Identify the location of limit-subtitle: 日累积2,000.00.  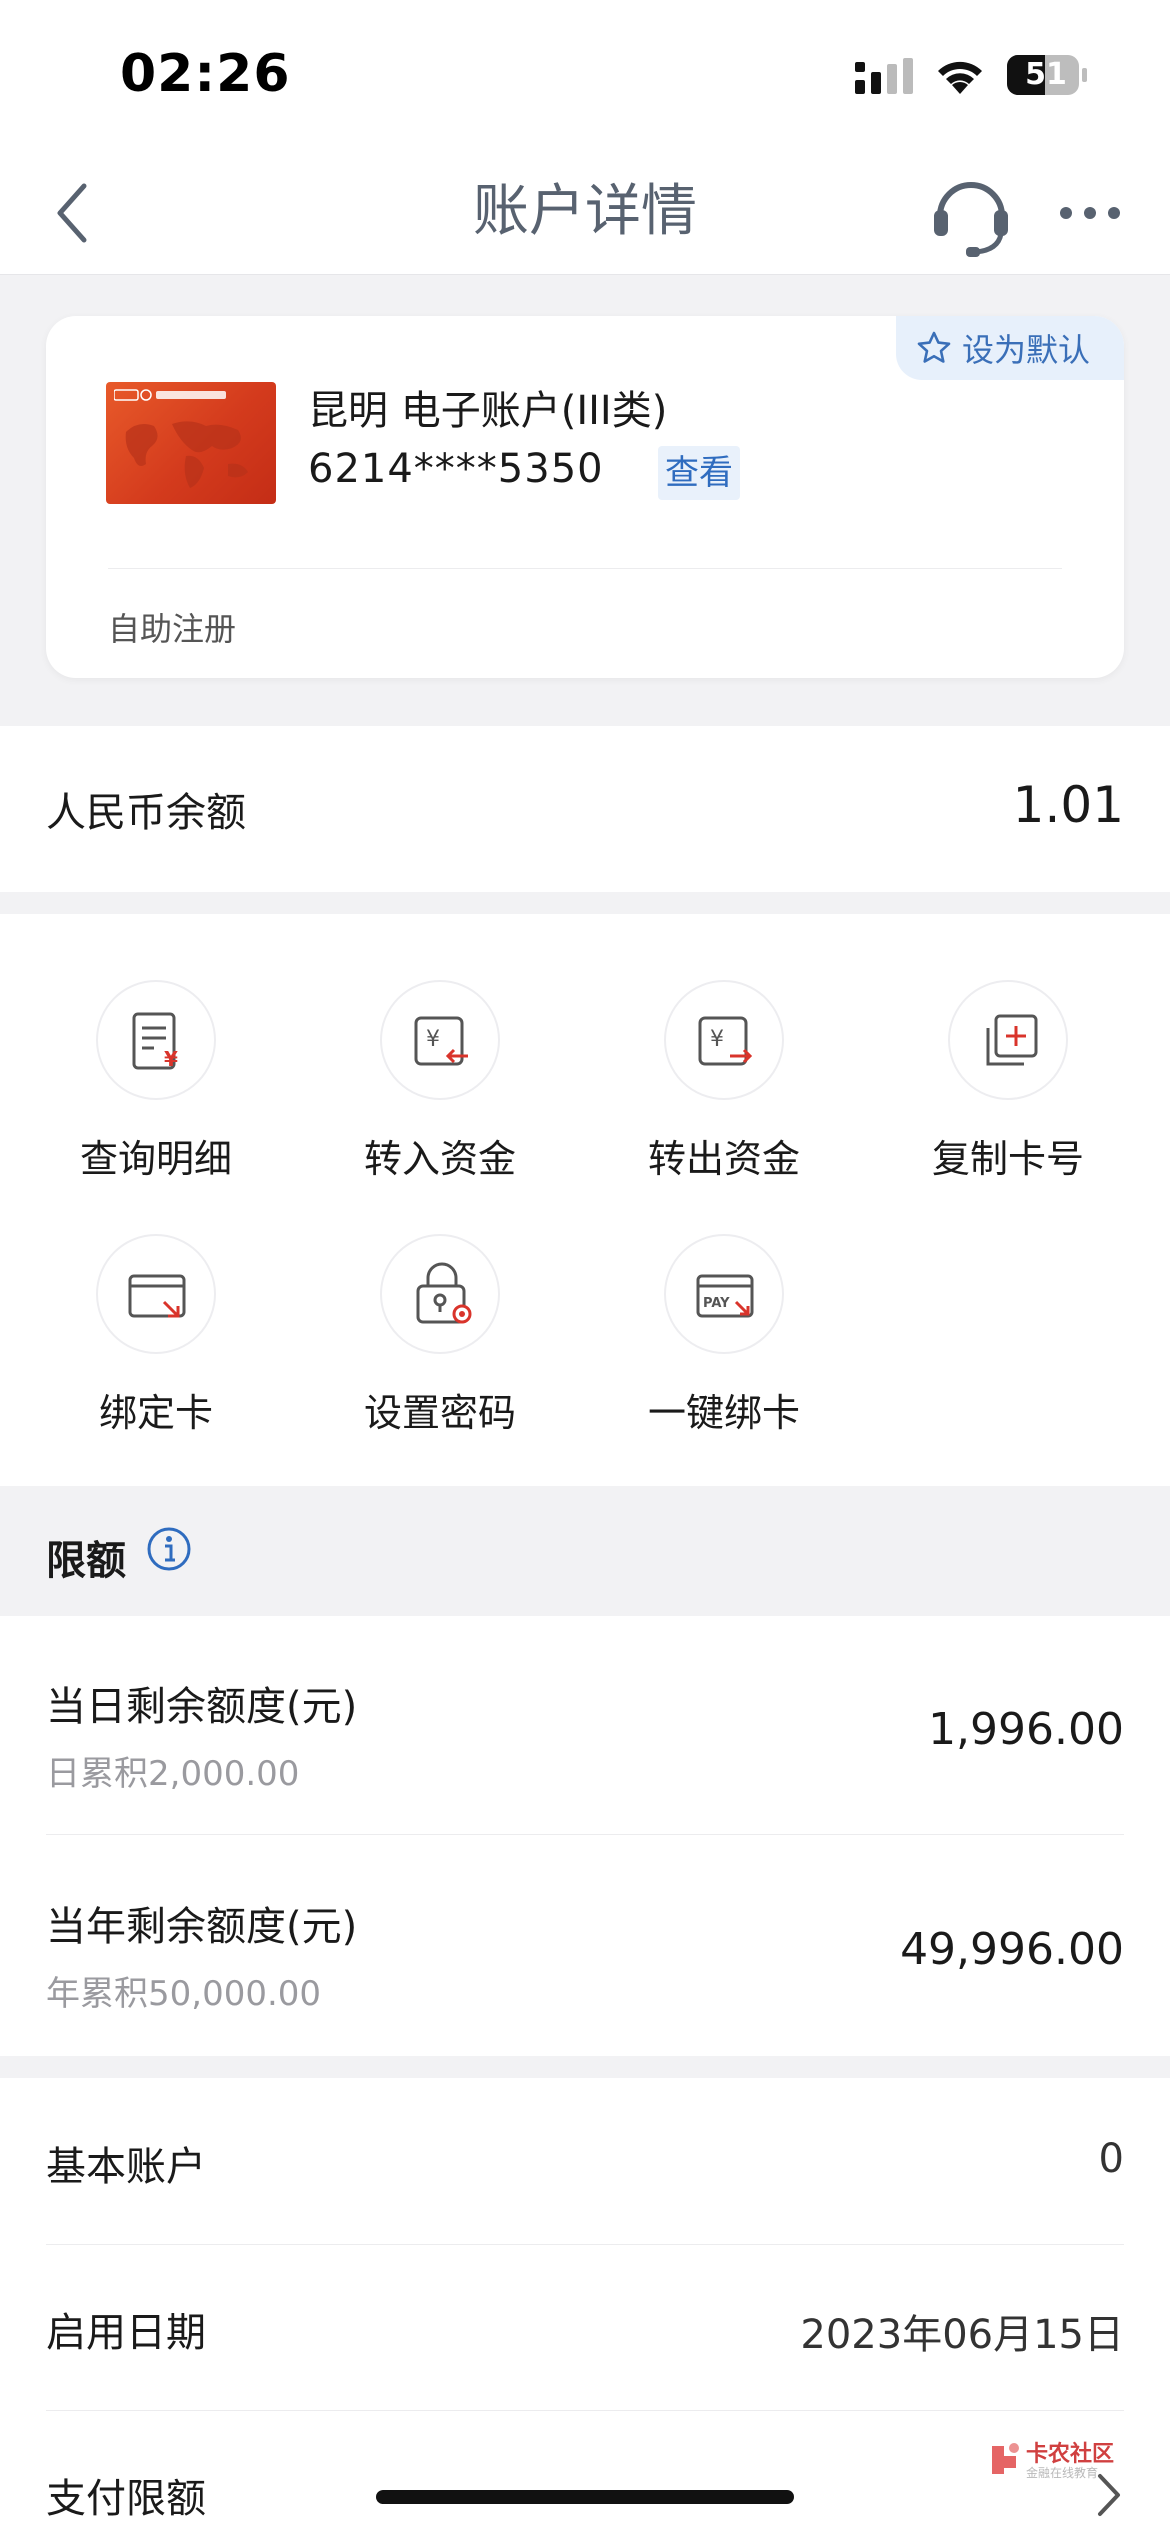
(173, 1774).